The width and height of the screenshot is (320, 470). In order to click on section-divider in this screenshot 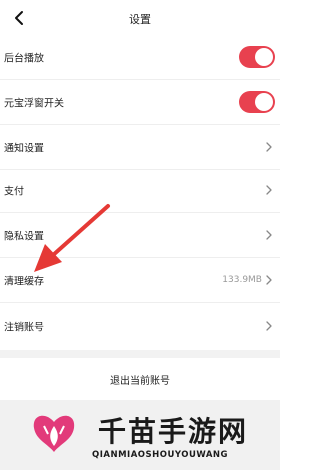, I will do `click(140, 354)`.